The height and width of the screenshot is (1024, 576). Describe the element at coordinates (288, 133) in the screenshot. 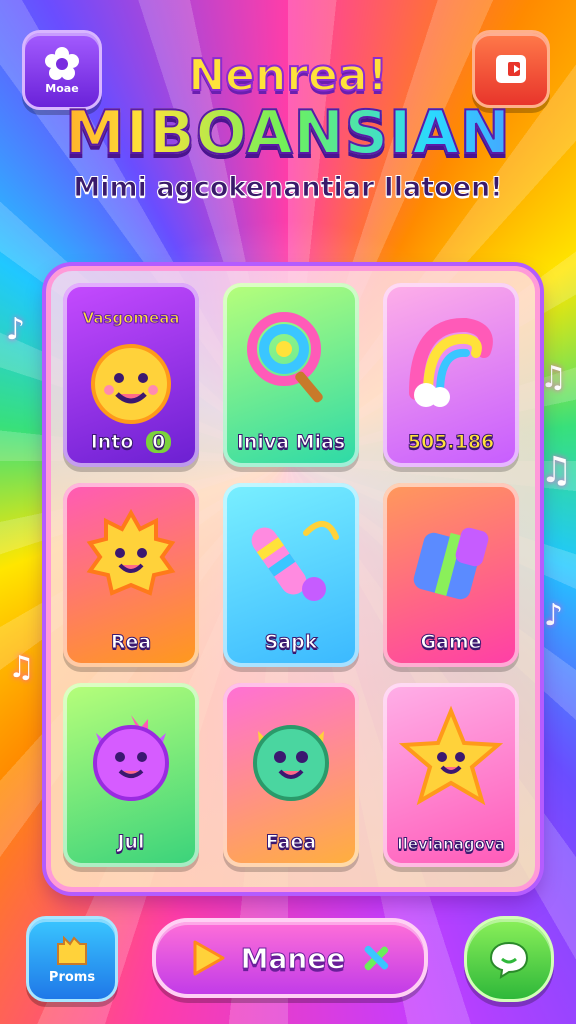

I see `game-title: MIBOANSIAN` at that location.